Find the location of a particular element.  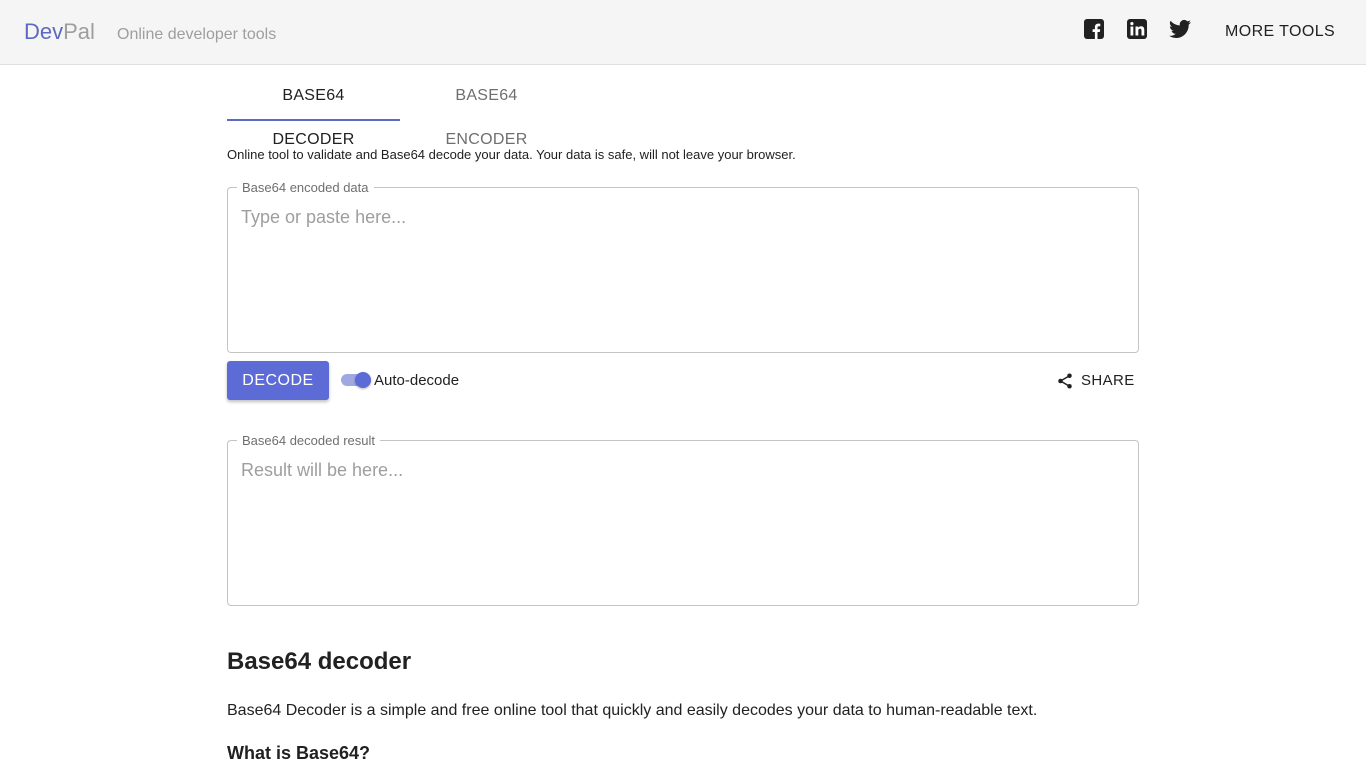

decode-button: DECODE is located at coordinates (278, 380).